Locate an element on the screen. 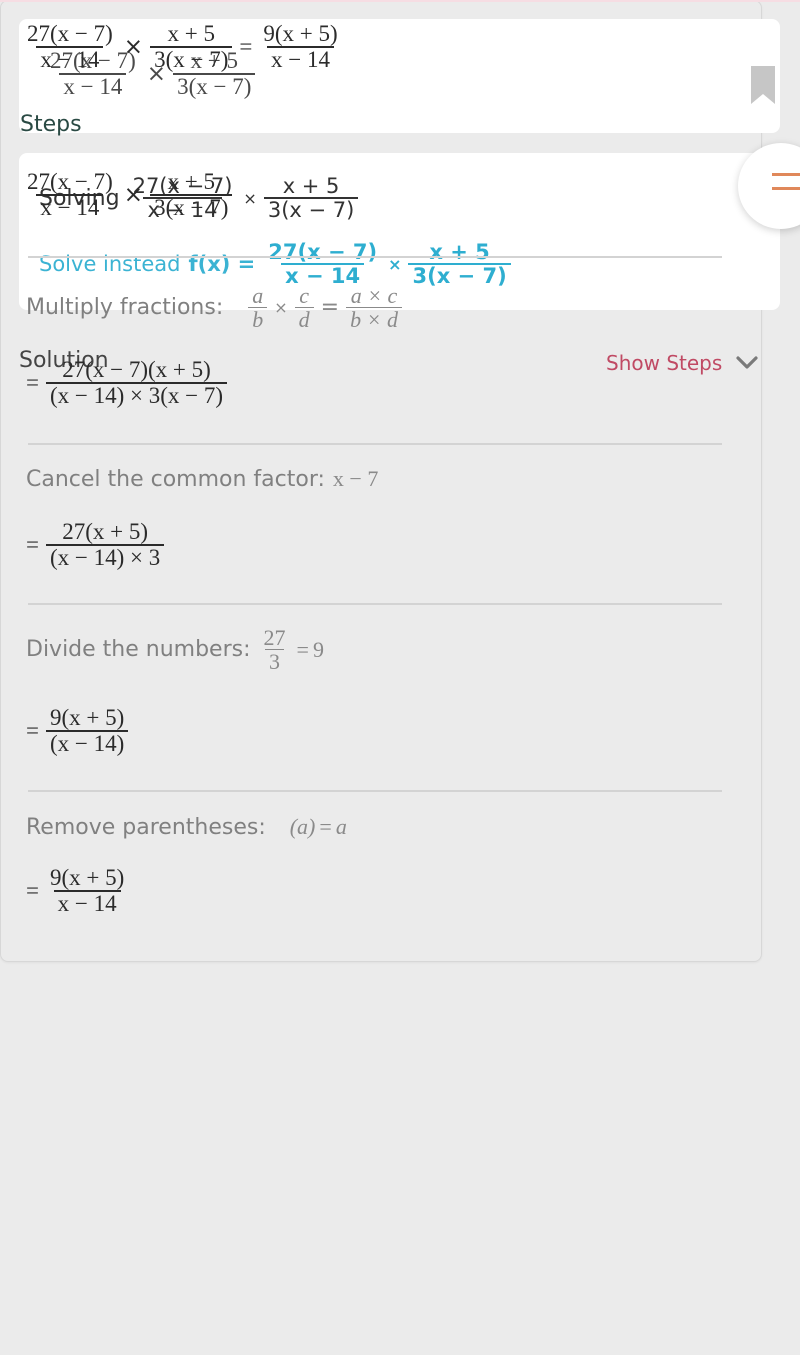  step-description: Remove parentheses: (a) = a is located at coordinates (186, 827).